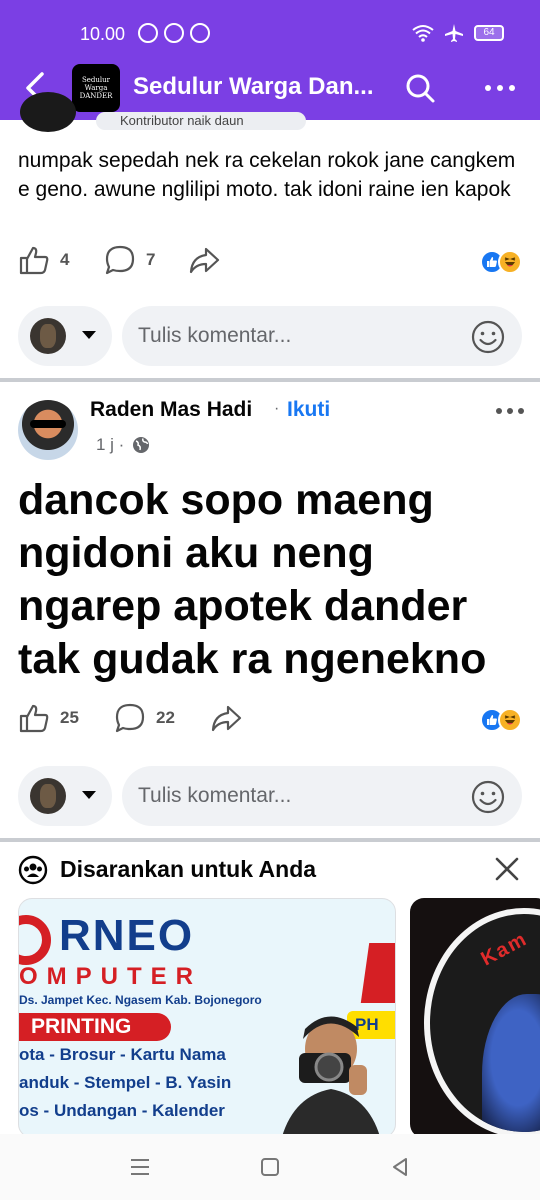 The height and width of the screenshot is (1200, 540). Describe the element at coordinates (507, 869) in the screenshot. I see `close-icon` at that location.